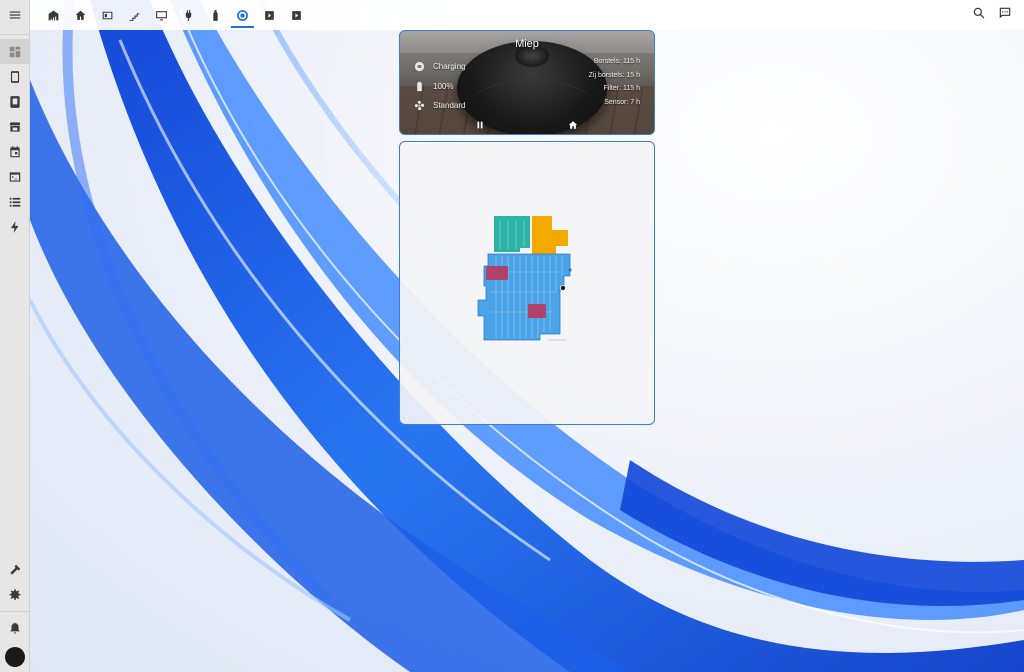 The width and height of the screenshot is (1024, 672). I want to click on vacuum-icon, so click(242, 15).